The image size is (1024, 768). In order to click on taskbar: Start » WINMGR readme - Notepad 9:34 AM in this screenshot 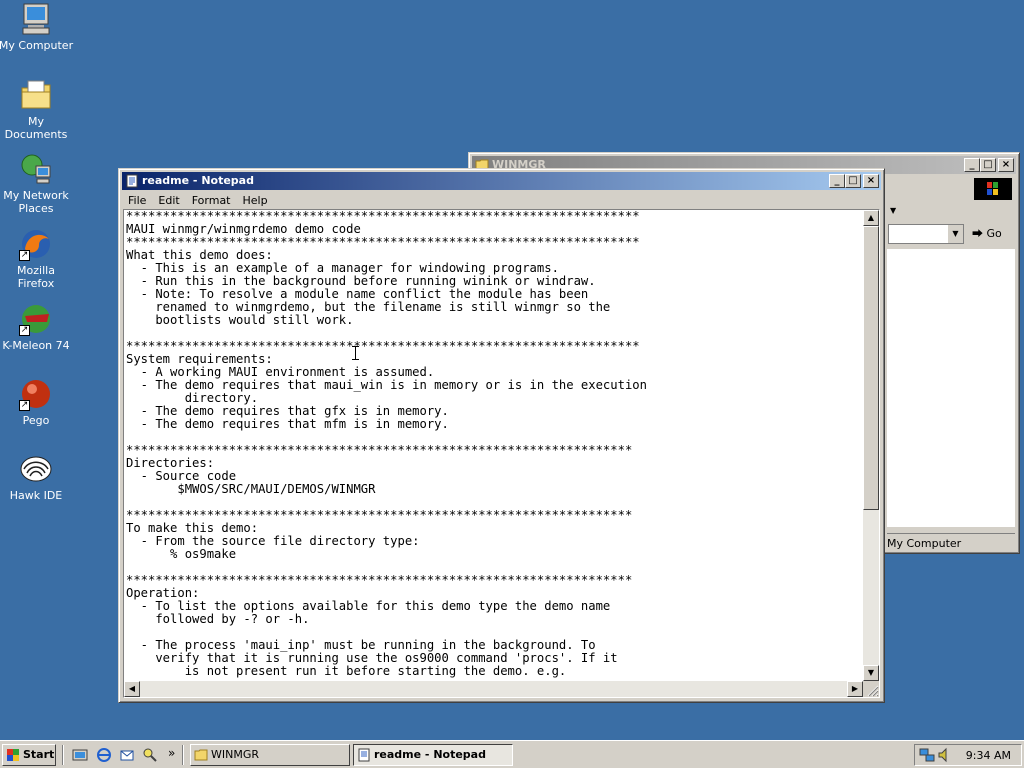, I will do `click(512, 754)`.